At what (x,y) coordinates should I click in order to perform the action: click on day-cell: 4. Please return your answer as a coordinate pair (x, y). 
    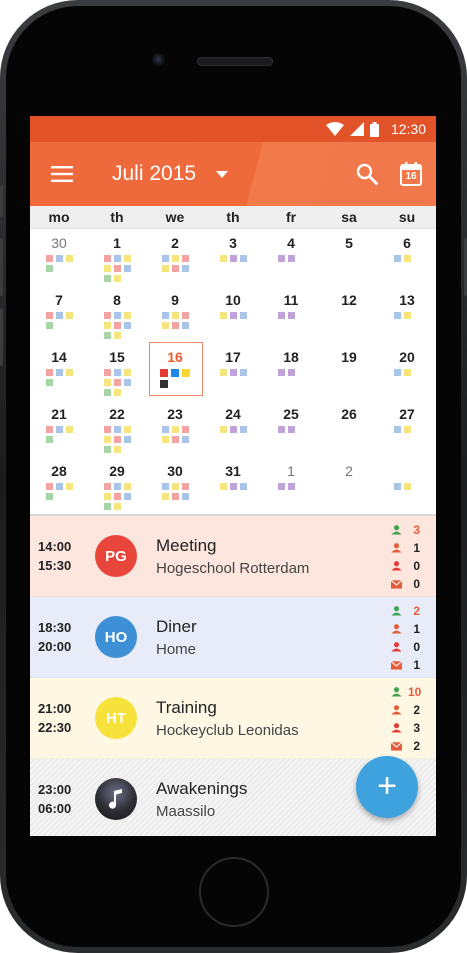
    Looking at the image, I should click on (291, 257).